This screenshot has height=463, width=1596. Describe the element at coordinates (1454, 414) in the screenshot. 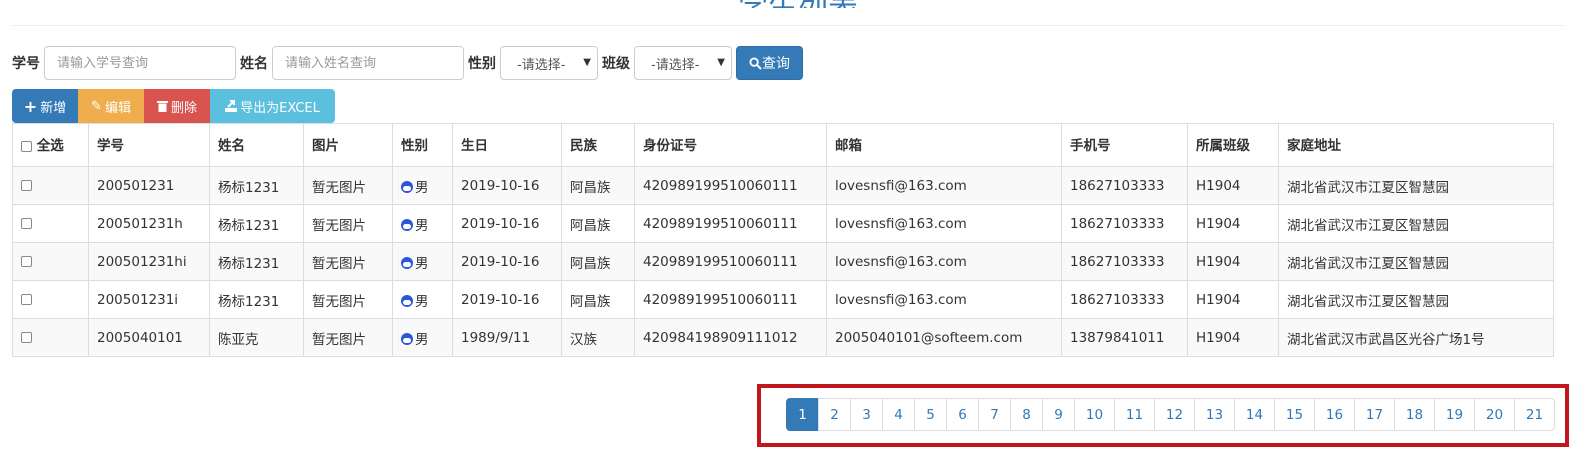

I see `page-link: 19` at that location.